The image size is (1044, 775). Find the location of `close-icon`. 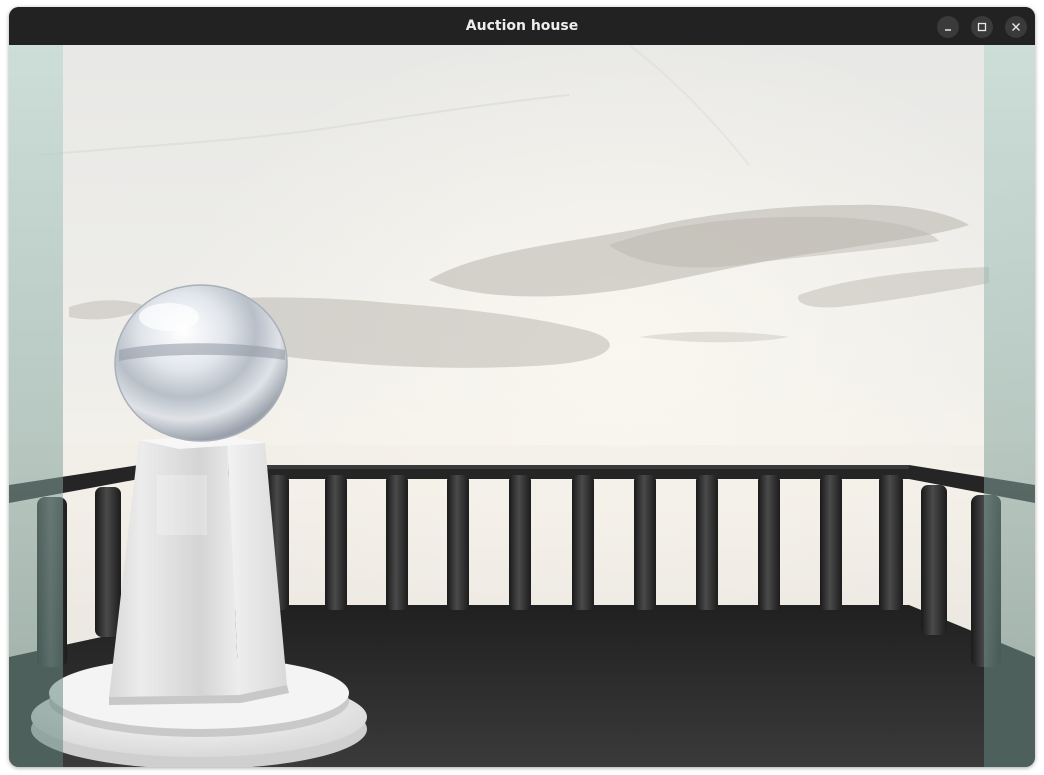

close-icon is located at coordinates (1016, 27).